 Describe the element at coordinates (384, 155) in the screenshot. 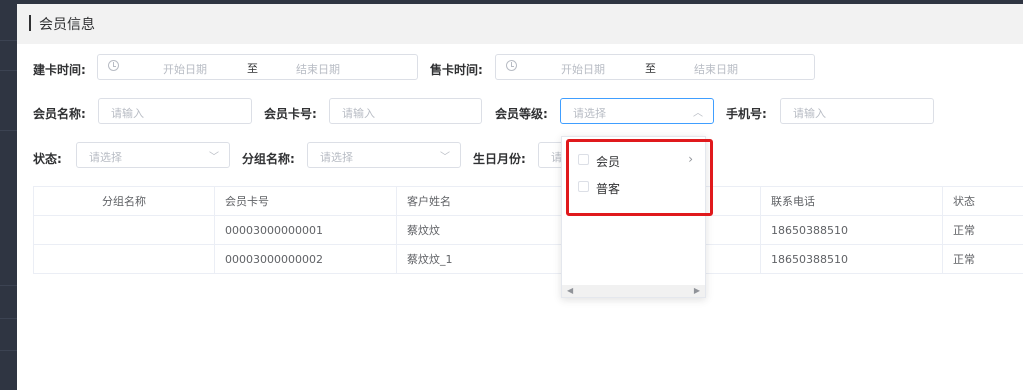

I see `group-select: 请选择 ﹀` at that location.